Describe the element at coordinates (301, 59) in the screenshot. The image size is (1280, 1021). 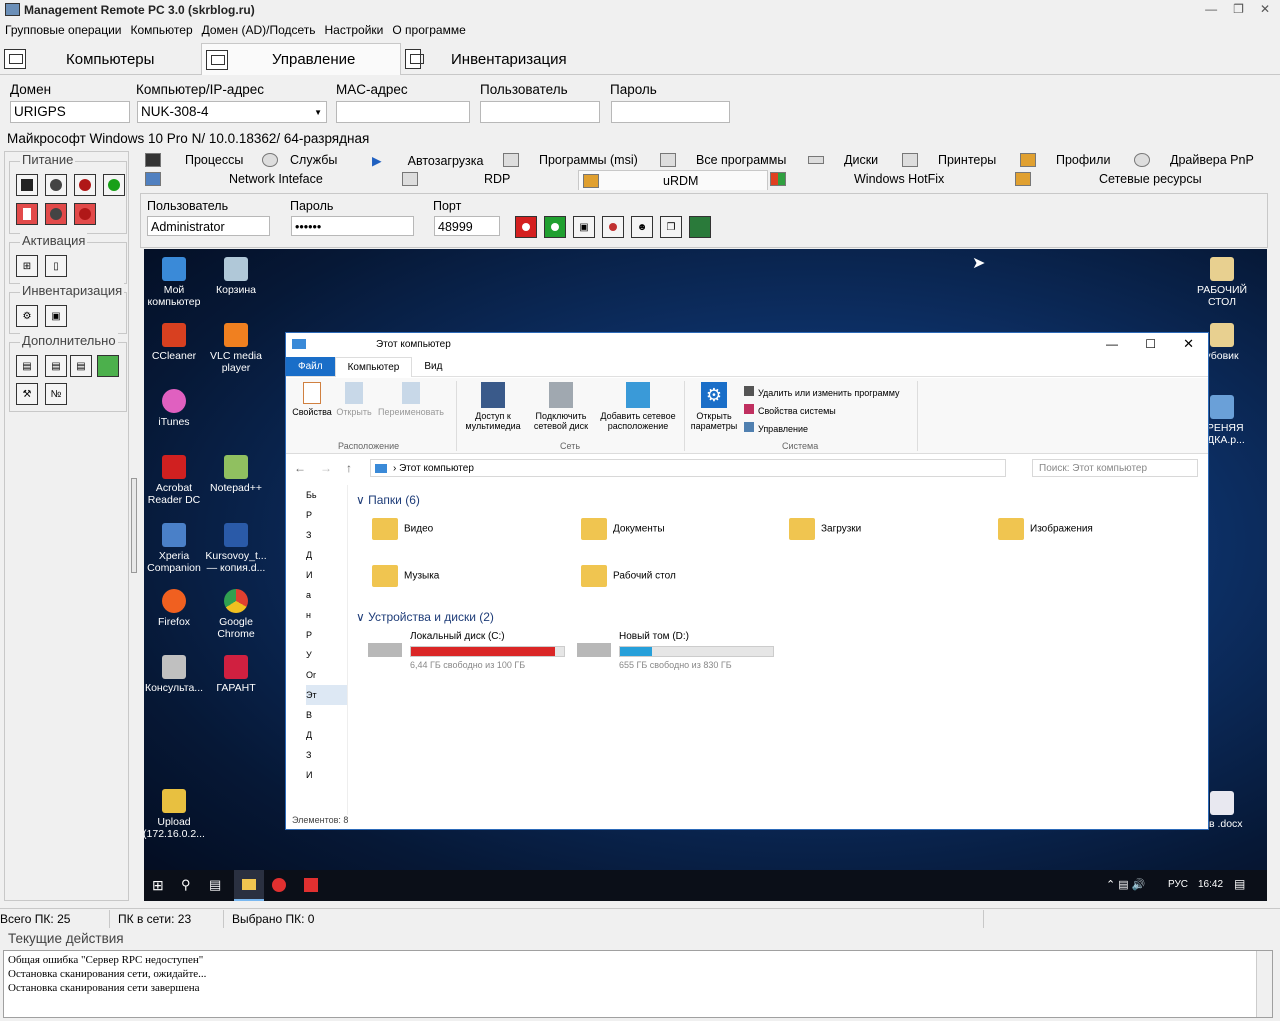
I see `tab-management: Управление` at that location.